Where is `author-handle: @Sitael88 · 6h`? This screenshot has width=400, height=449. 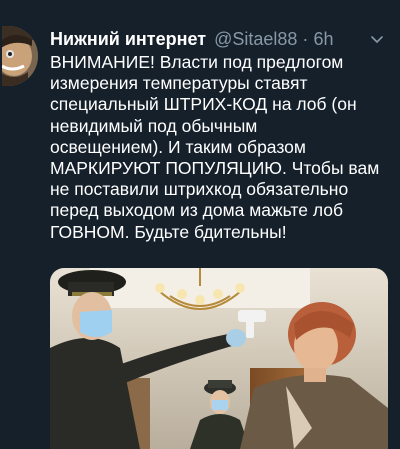
author-handle: @Sitael88 · 6h is located at coordinates (273, 39).